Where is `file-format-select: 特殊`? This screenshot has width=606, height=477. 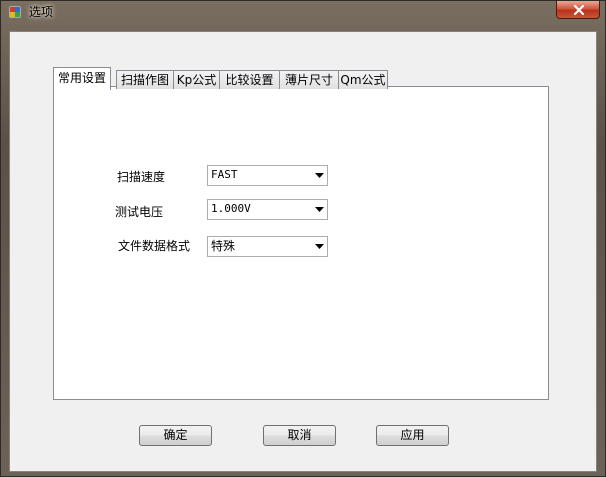 file-format-select: 特殊 is located at coordinates (267, 246).